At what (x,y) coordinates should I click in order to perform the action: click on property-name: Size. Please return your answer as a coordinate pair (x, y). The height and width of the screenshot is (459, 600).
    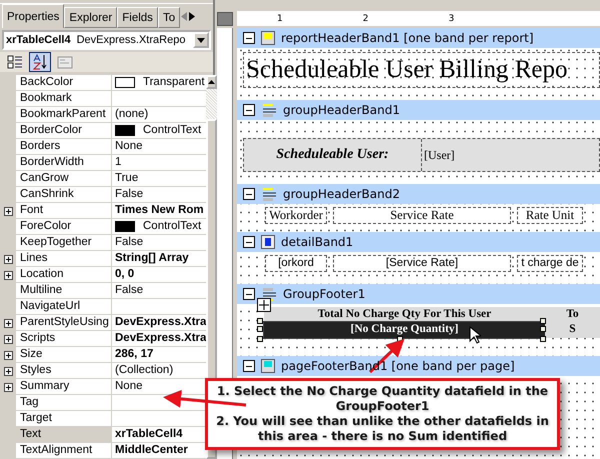
    Looking at the image, I should click on (64, 355).